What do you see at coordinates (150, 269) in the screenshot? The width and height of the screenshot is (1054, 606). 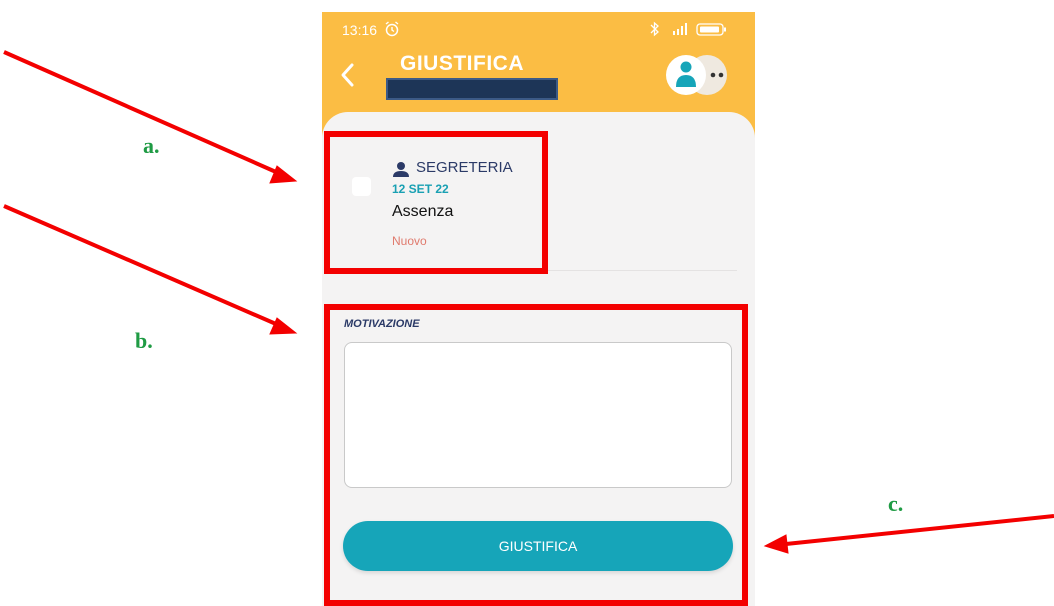 I see `arrow-b` at bounding box center [150, 269].